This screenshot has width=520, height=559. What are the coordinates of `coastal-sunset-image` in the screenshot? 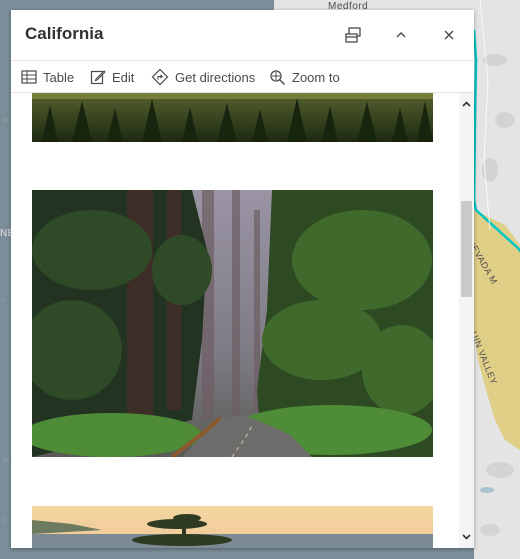 It's located at (232, 527).